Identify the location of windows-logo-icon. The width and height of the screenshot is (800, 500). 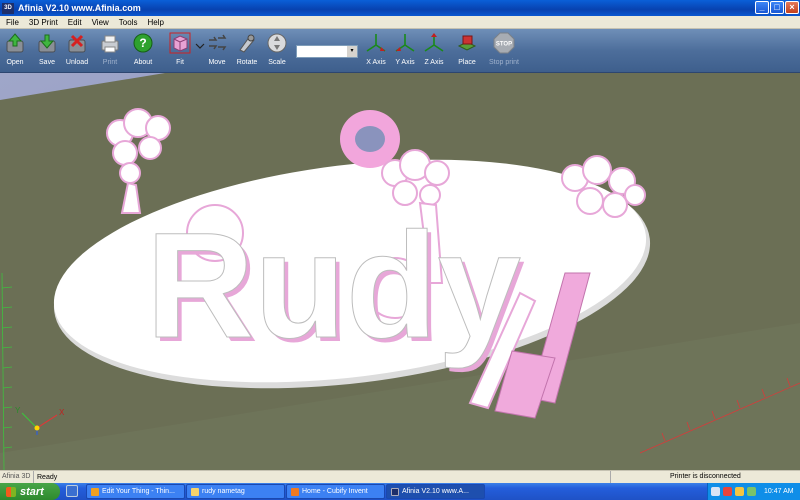
(11, 491).